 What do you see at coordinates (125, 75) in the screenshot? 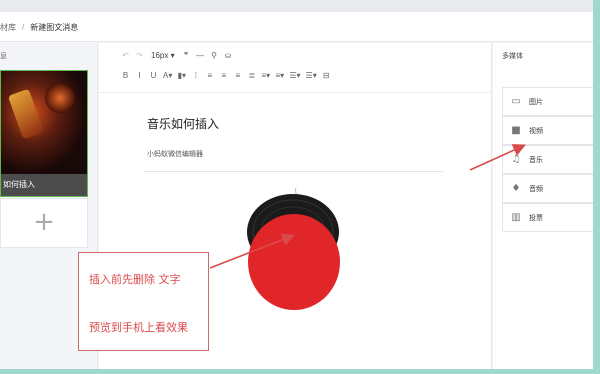
I see `bold-icon: B` at bounding box center [125, 75].